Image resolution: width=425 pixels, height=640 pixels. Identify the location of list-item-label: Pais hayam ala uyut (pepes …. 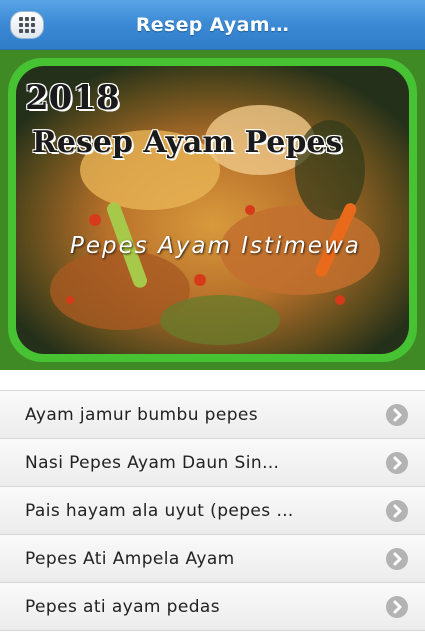
(159, 511).